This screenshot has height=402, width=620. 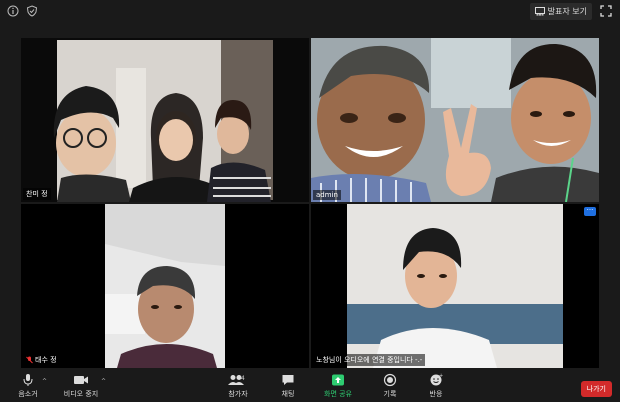 What do you see at coordinates (81, 386) in the screenshot?
I see `video-button: 비디오 중지` at bounding box center [81, 386].